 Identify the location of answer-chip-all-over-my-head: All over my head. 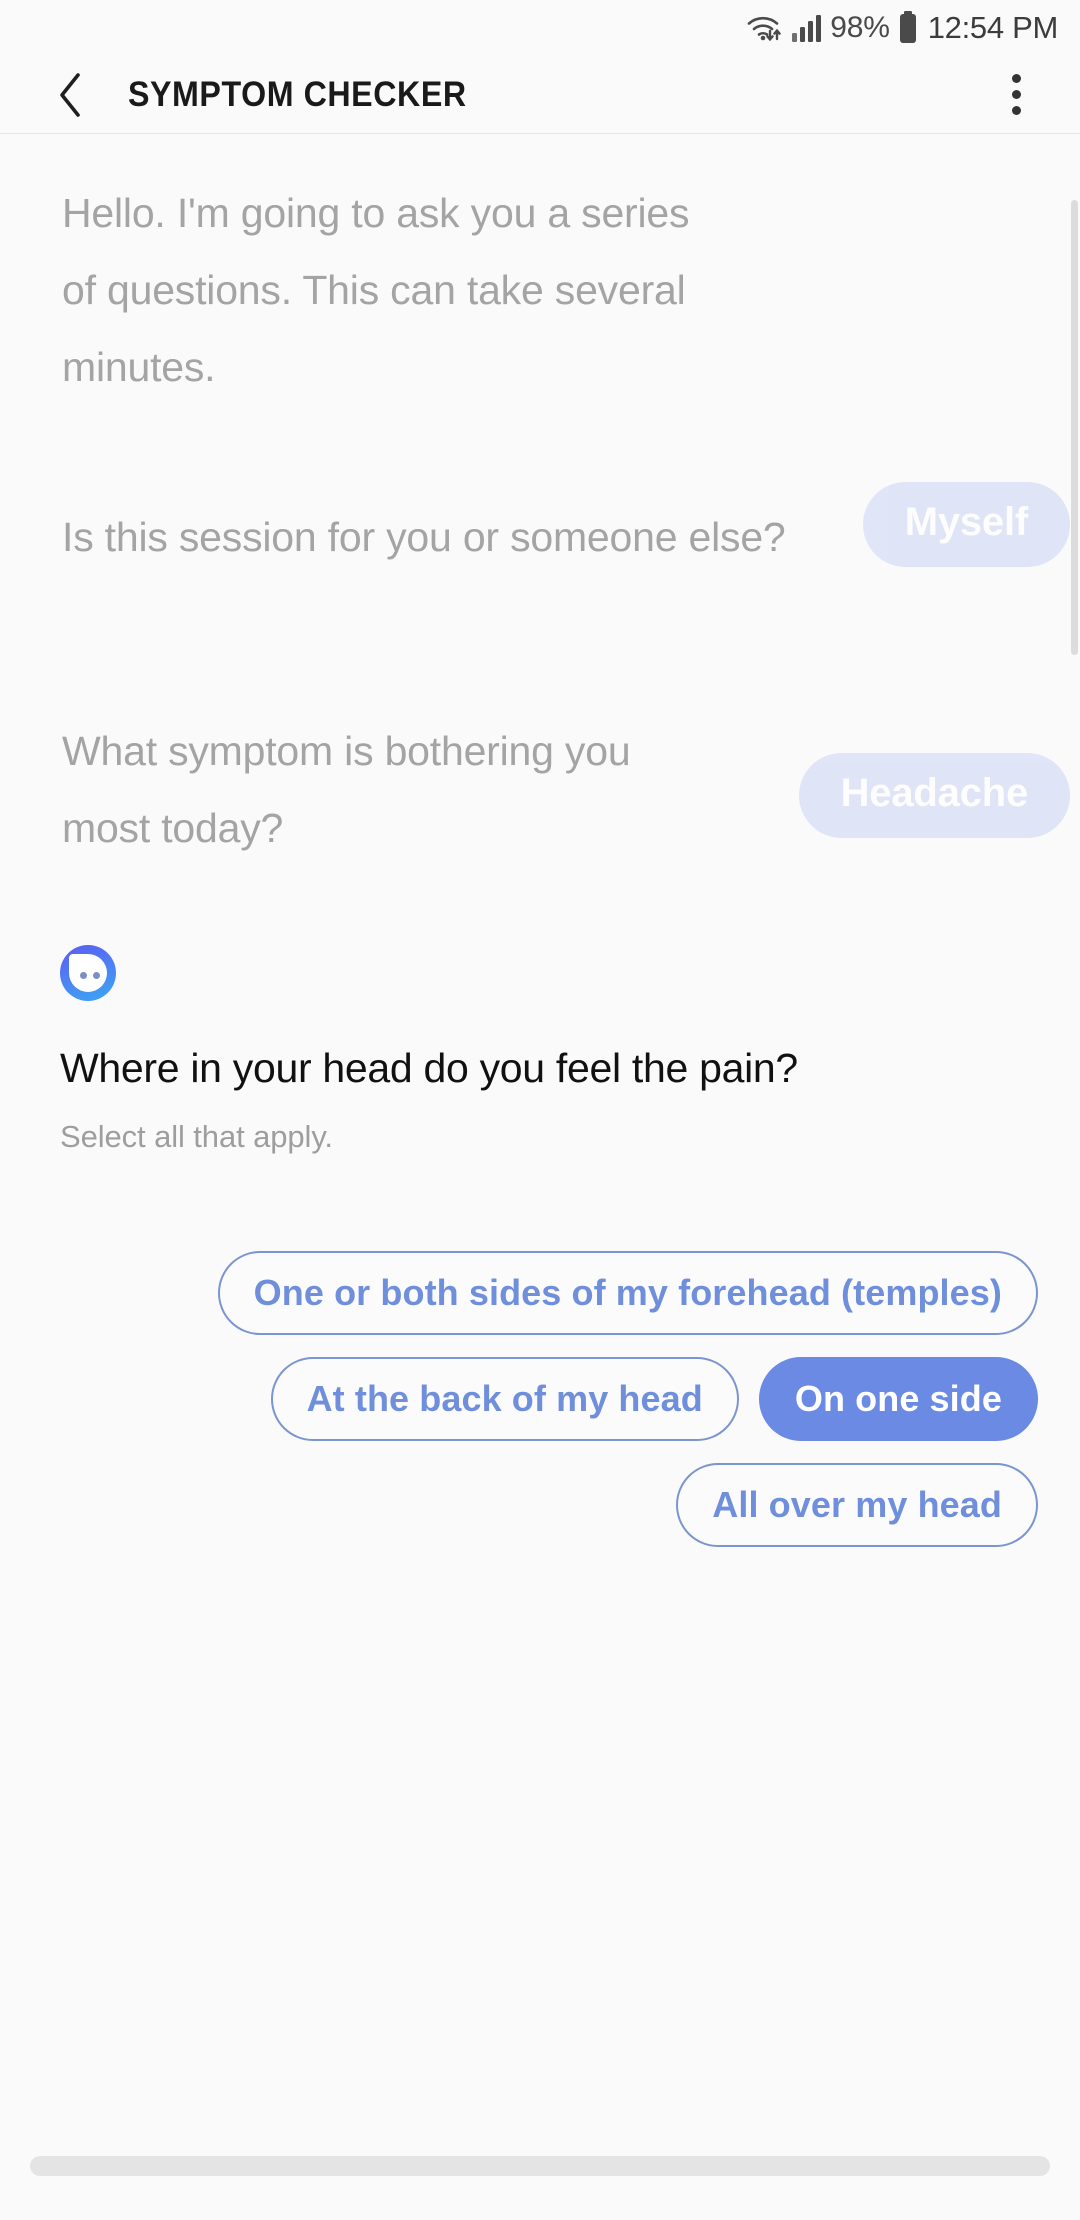
(857, 1505).